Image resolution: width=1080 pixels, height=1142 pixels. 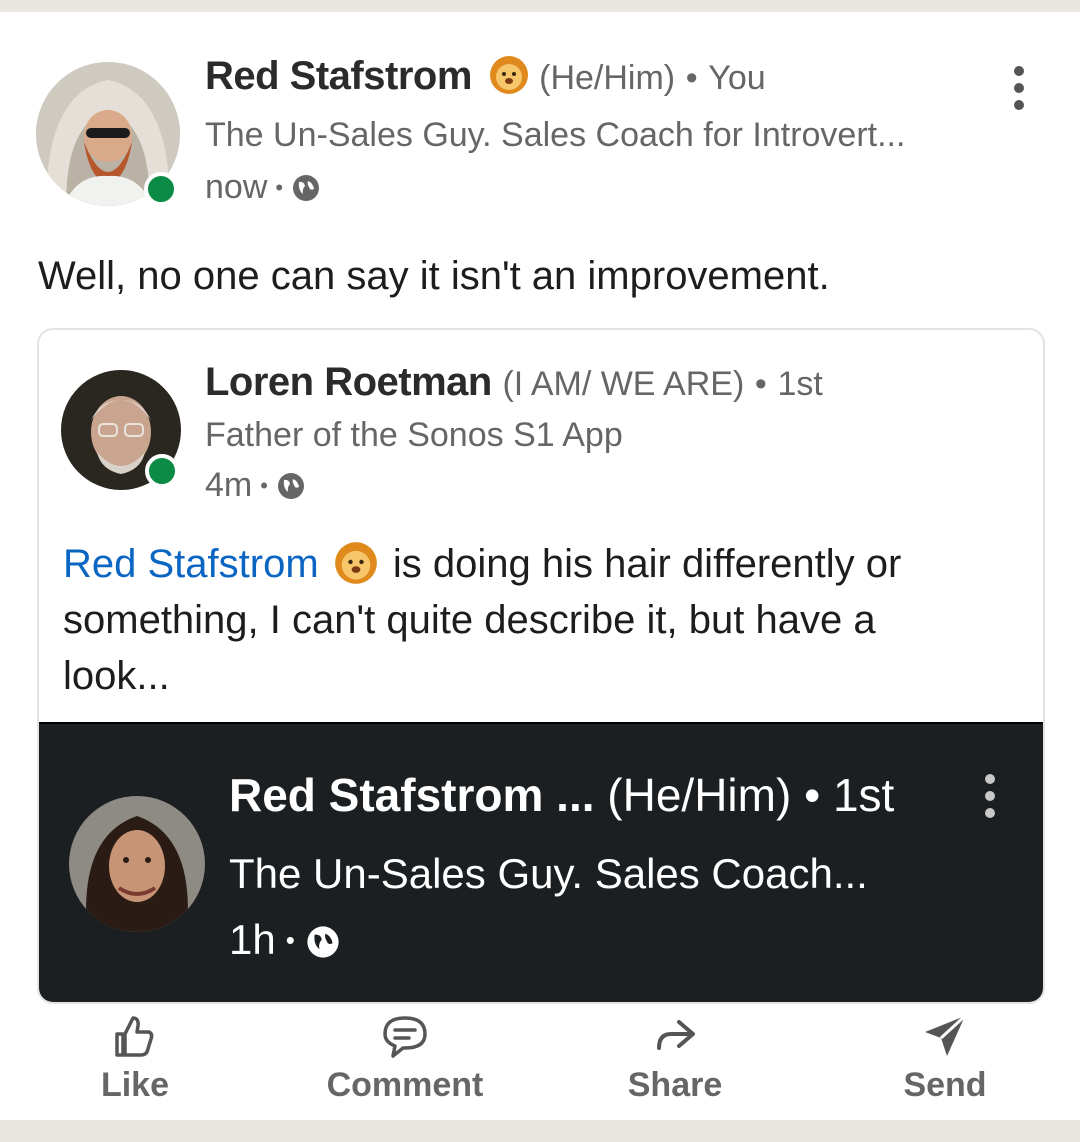 I want to click on post-time: now, so click(x=236, y=187).